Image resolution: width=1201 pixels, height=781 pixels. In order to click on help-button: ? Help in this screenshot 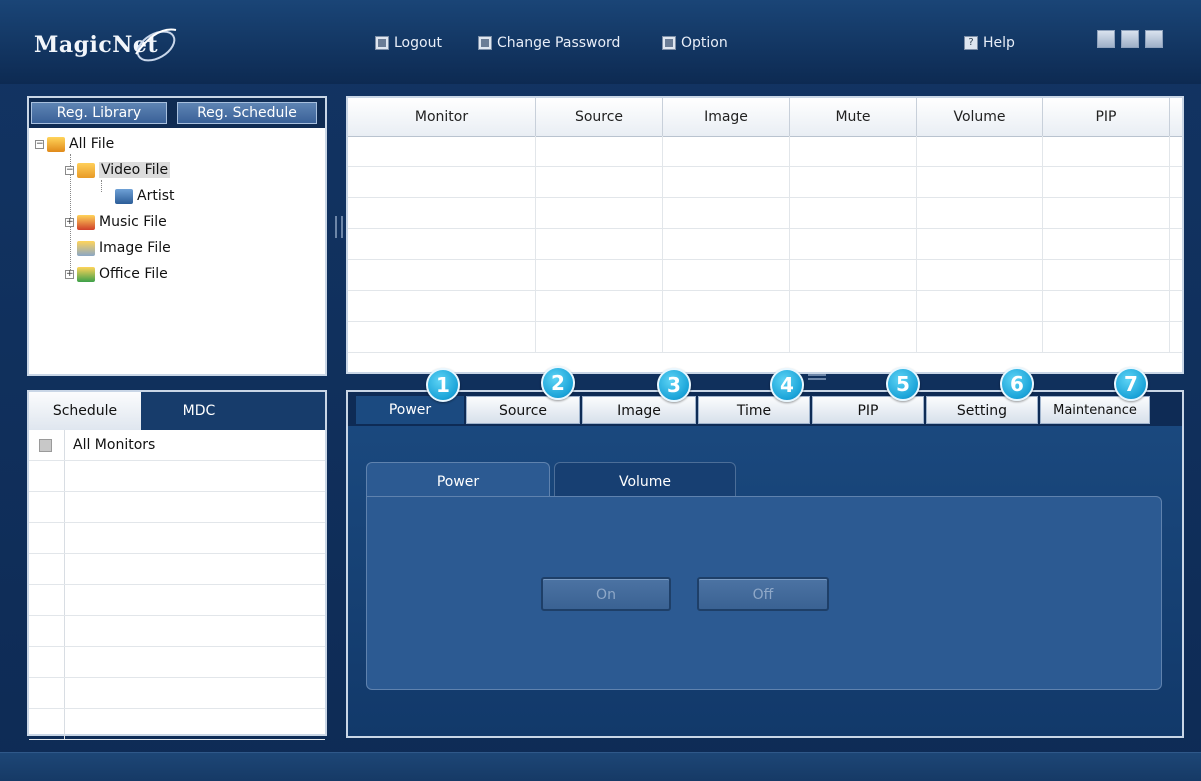, I will do `click(989, 43)`.